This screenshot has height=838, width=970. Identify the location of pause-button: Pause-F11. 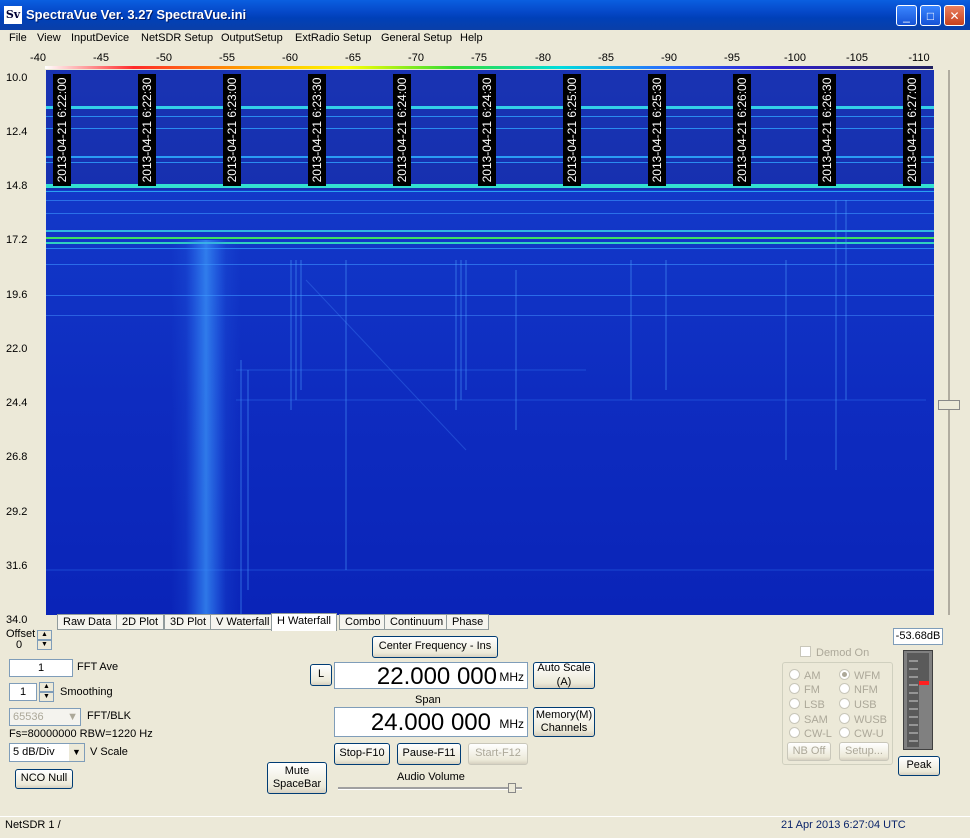
(429, 754).